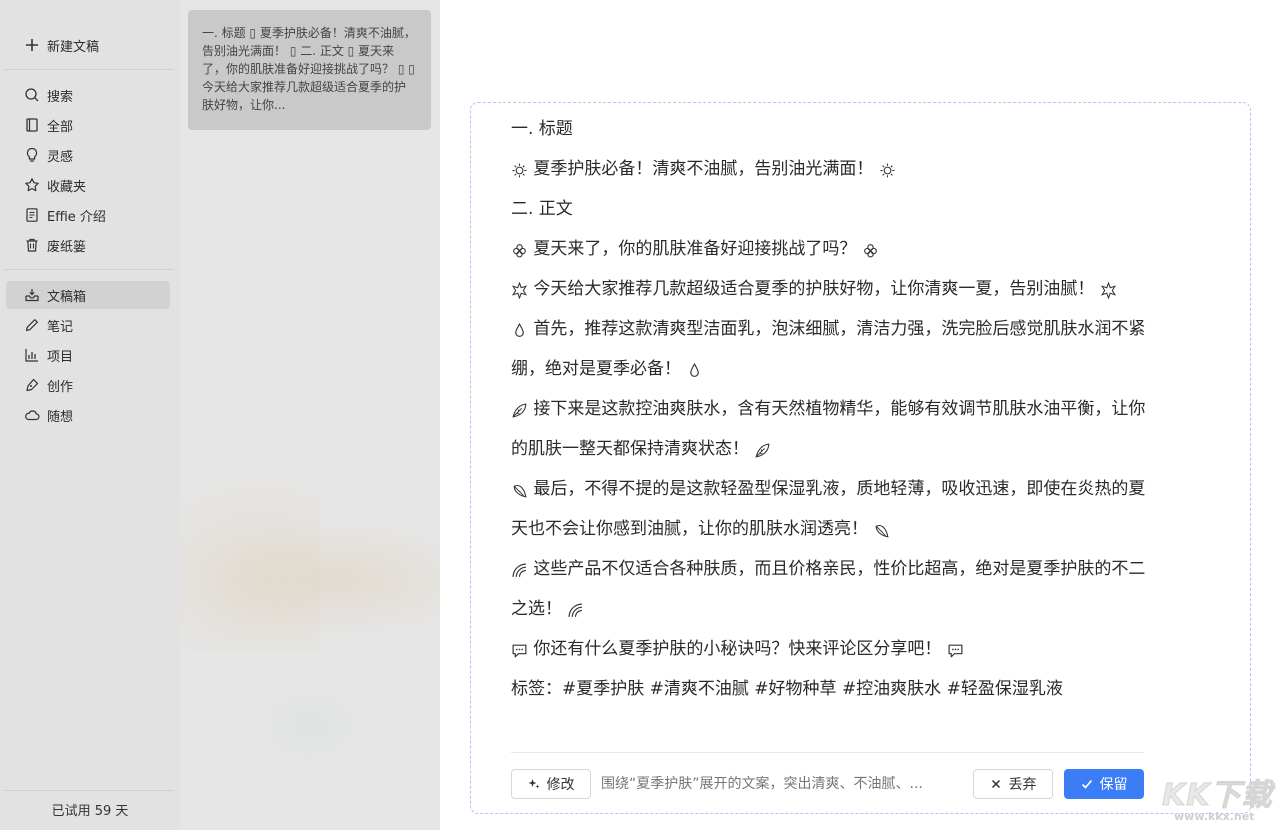  What do you see at coordinates (60, 385) in the screenshot?
I see `sidebar-item-label: 创作` at bounding box center [60, 385].